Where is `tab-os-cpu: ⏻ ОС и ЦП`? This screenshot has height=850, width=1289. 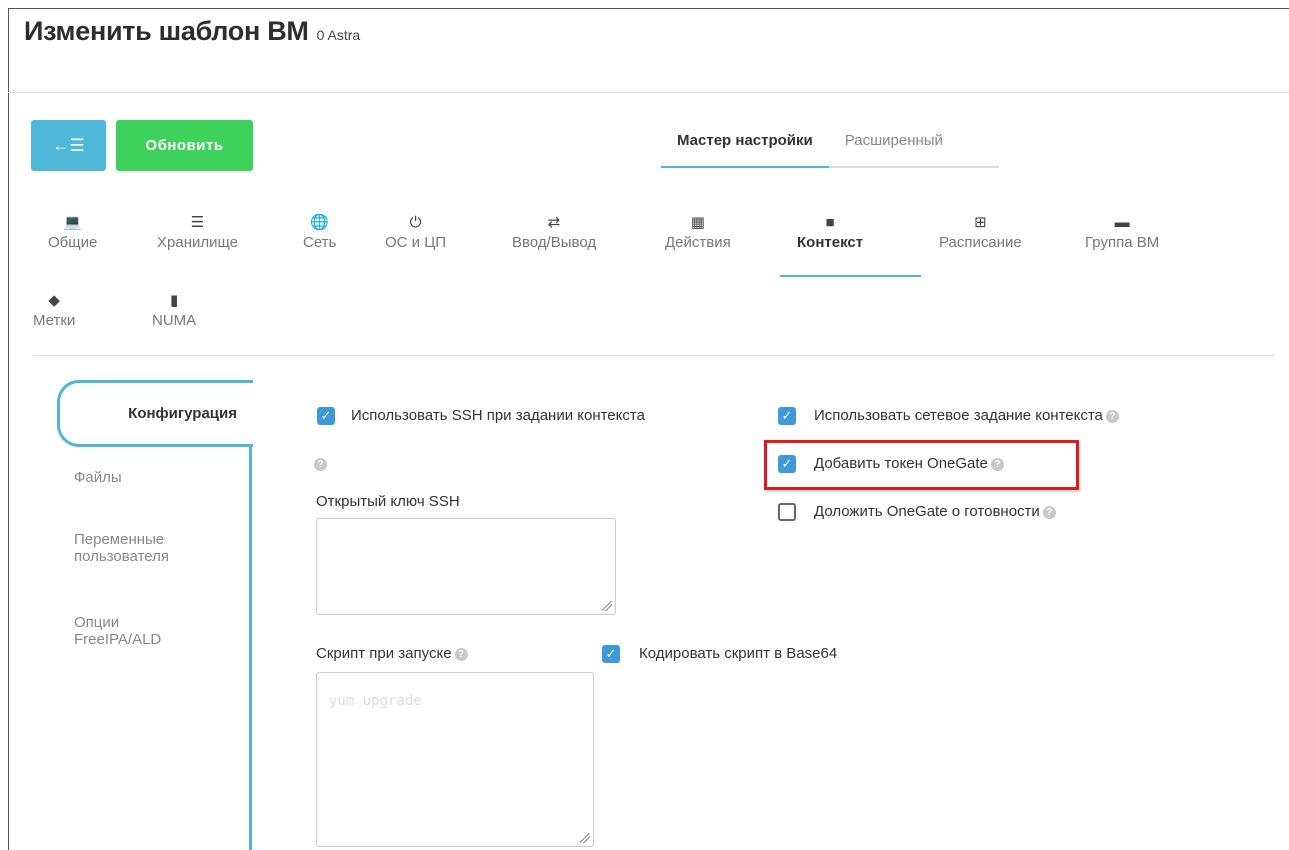 tab-os-cpu: ⏻ ОС и ЦП is located at coordinates (415, 231).